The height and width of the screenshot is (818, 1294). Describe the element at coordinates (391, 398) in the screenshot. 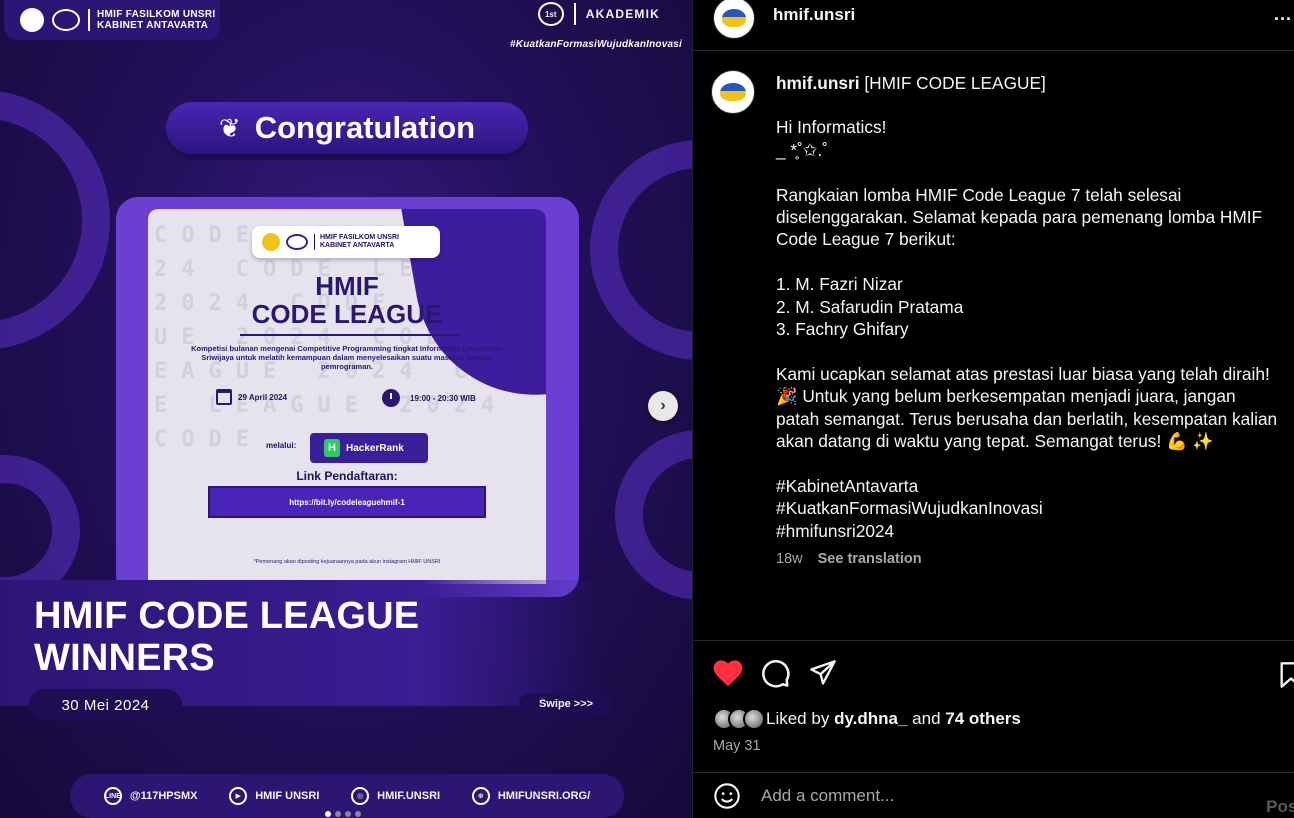

I see `clock-icon` at that location.